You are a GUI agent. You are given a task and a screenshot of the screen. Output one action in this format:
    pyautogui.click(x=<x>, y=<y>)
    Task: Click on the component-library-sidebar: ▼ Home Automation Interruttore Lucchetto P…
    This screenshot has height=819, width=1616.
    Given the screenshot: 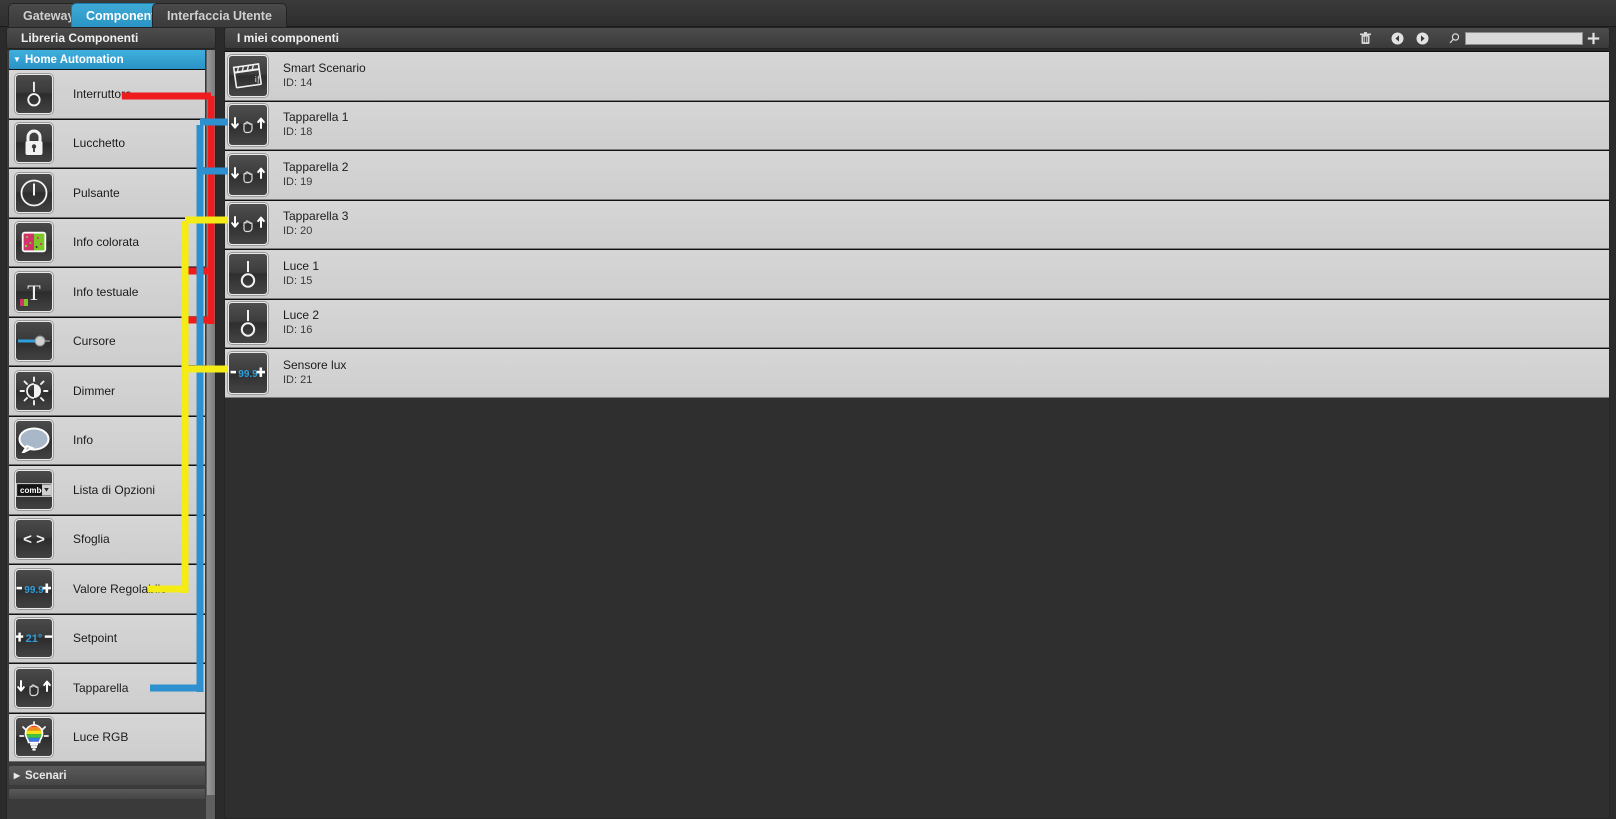 What is the action you would take?
    pyautogui.click(x=111, y=434)
    